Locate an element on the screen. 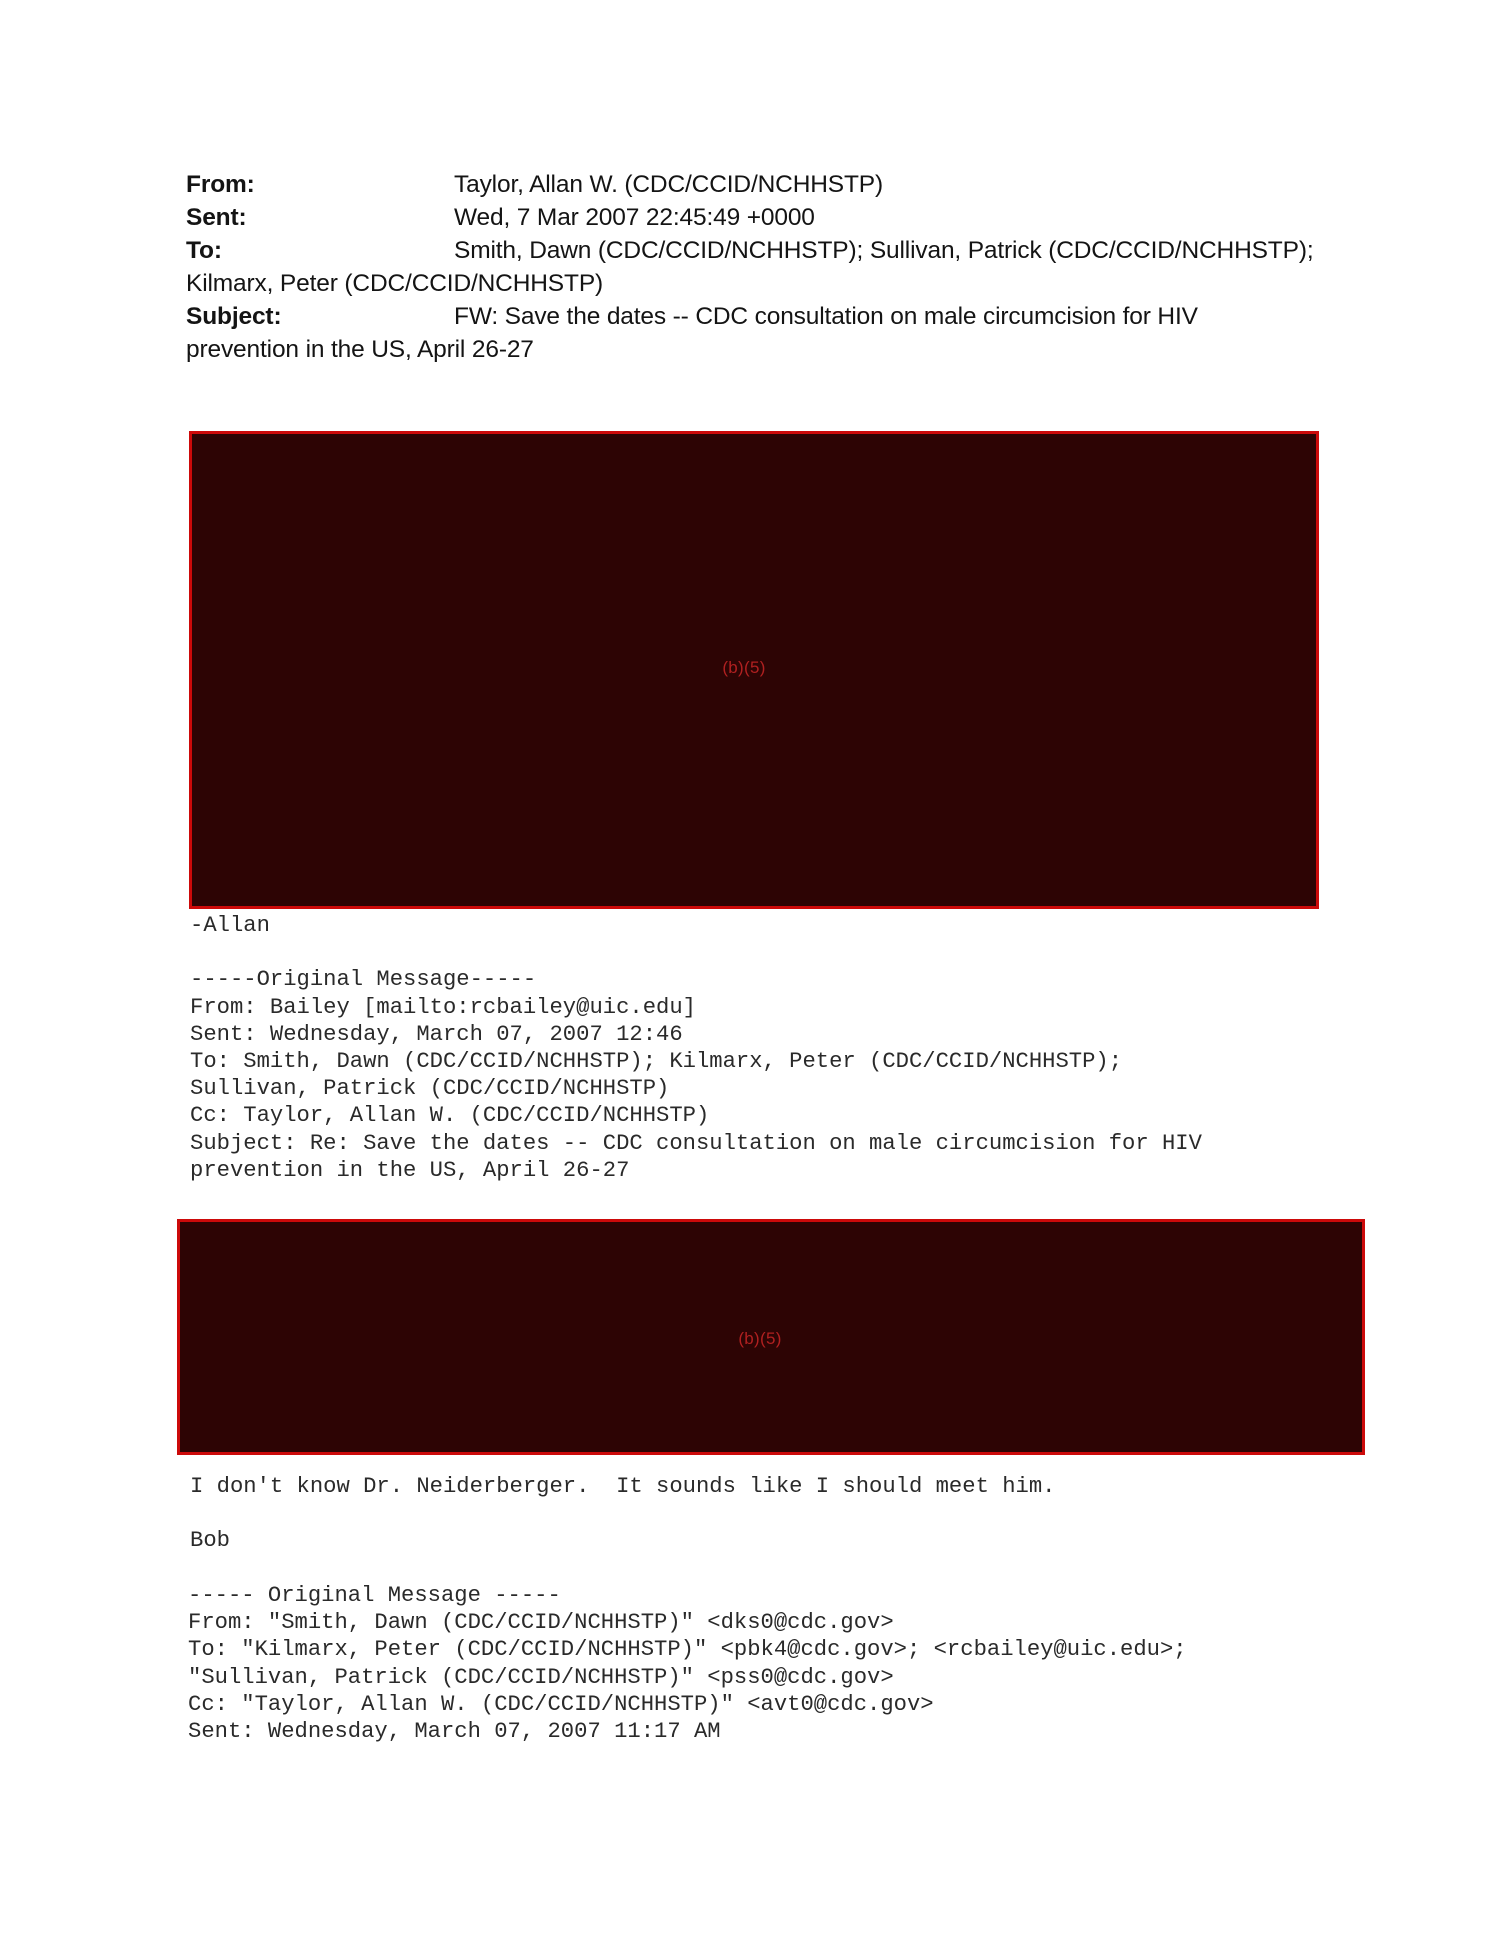 This screenshot has height=1941, width=1500. email-field-label-from: From: is located at coordinates (220, 184).